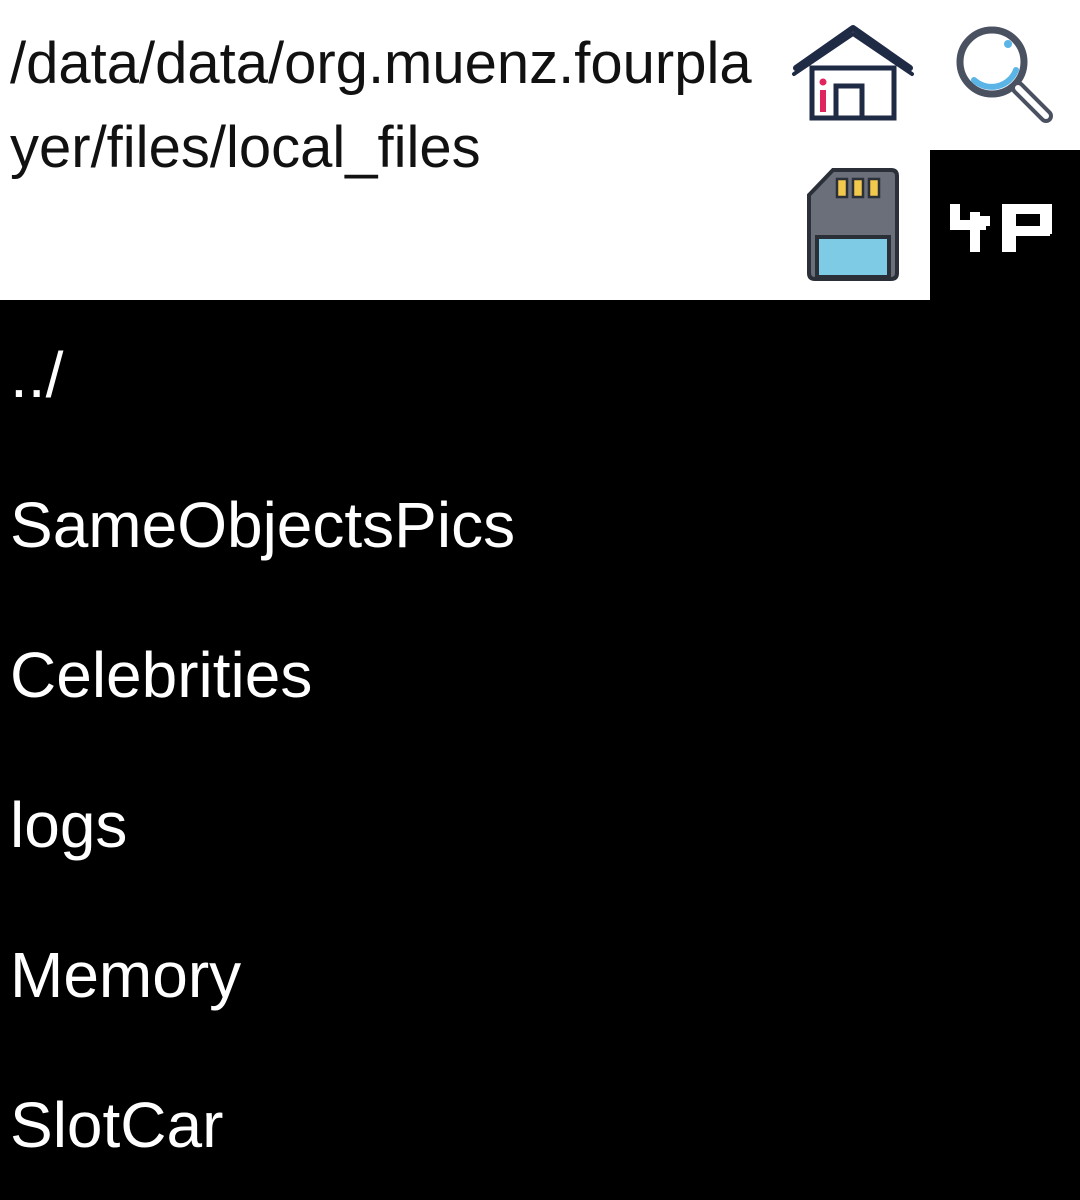 This screenshot has height=1200, width=1080. I want to click on sd-card-icon, so click(853, 224).